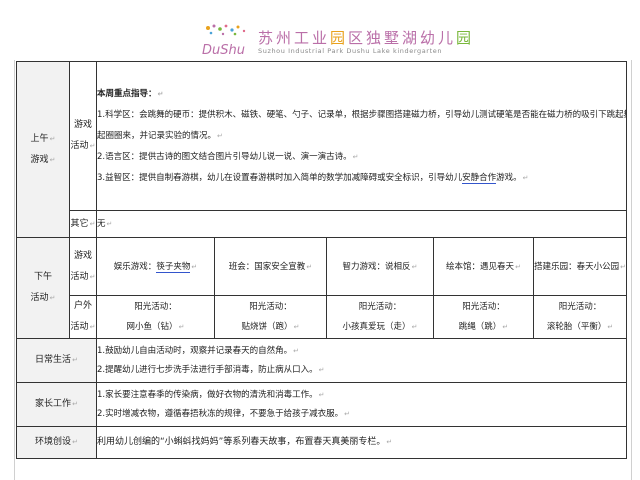 This screenshot has width=640, height=480. Describe the element at coordinates (56, 404) in the screenshot. I see `family-work-label: 家长工作↵` at that location.